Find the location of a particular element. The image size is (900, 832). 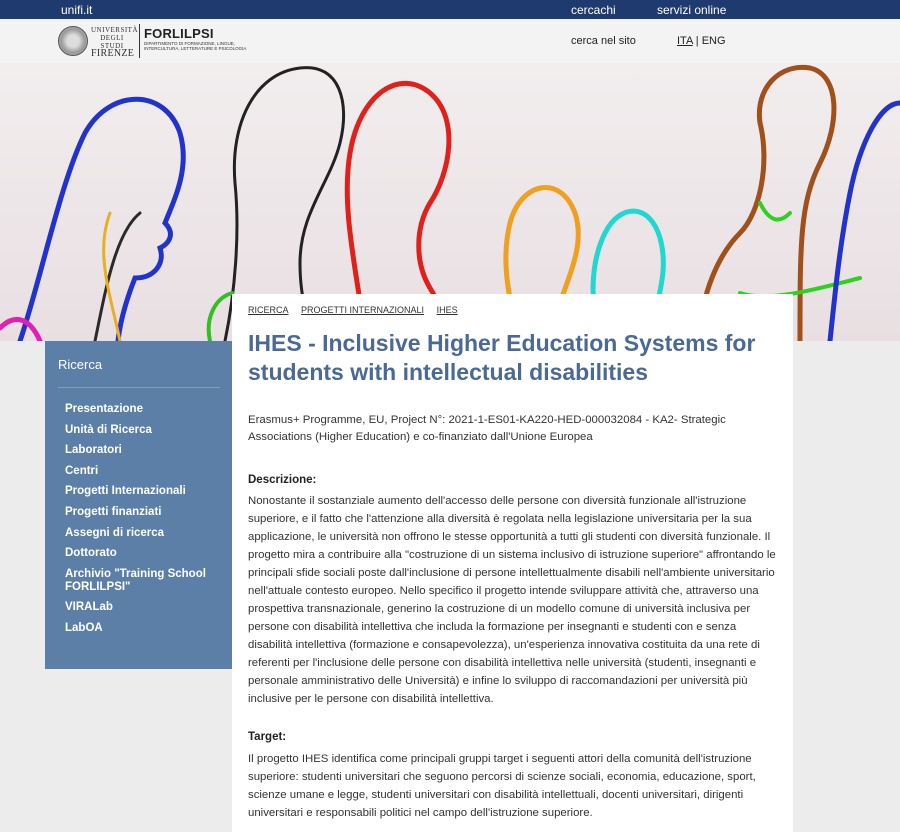

blue-head-right is located at coordinates (863, 220).